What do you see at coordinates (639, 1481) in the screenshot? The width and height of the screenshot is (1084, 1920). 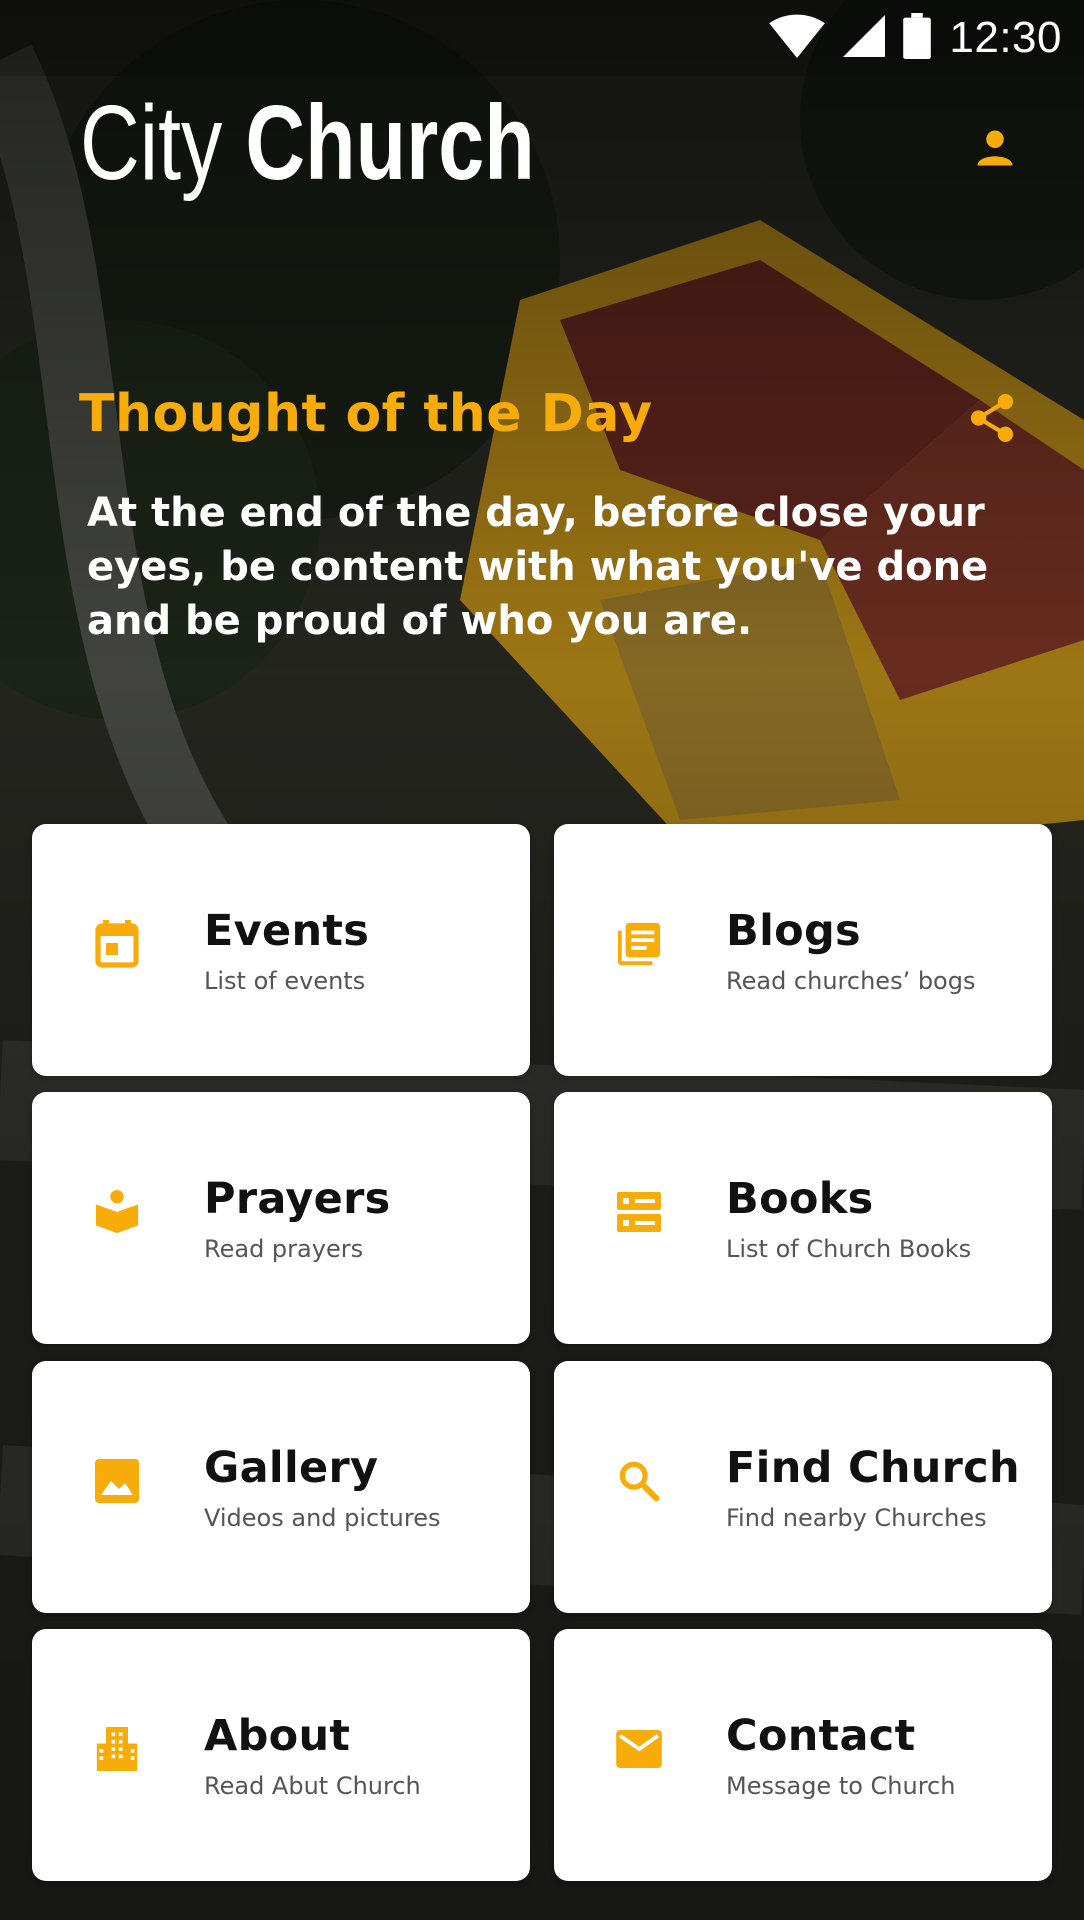 I see `search-icon` at bounding box center [639, 1481].